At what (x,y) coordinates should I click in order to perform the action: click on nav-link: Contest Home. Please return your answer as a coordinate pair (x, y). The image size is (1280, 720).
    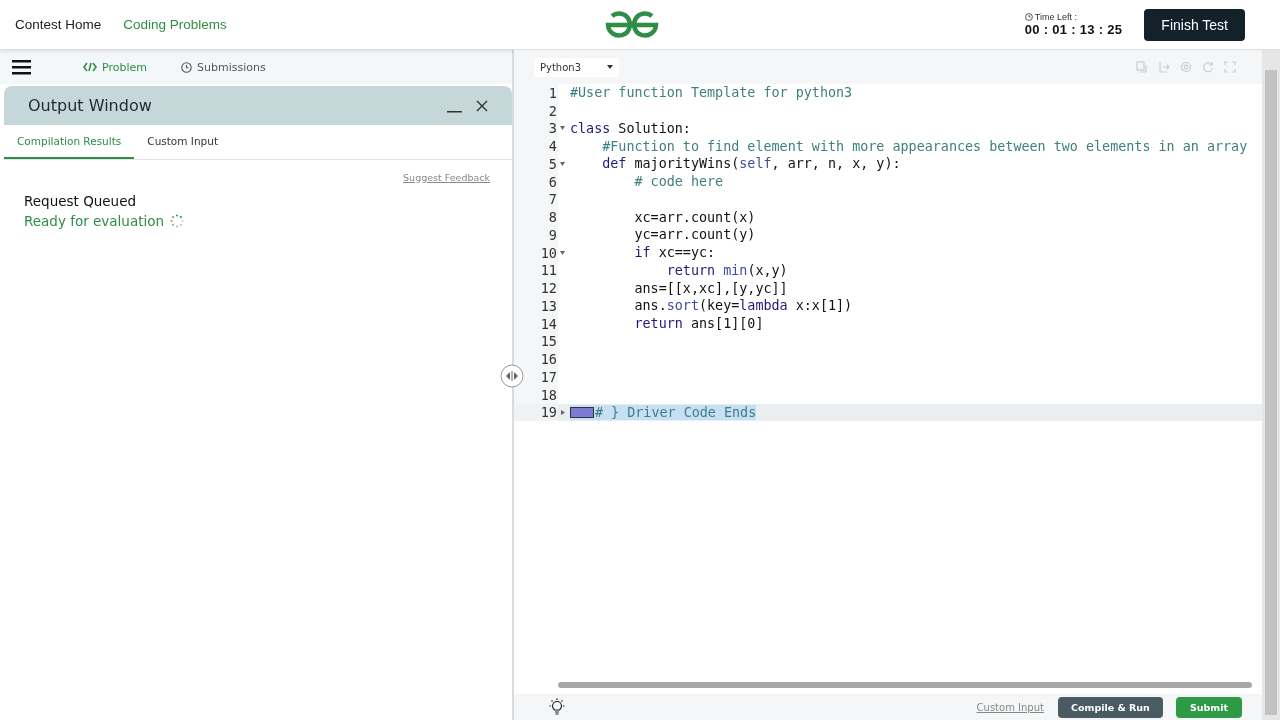
    Looking at the image, I should click on (58, 24).